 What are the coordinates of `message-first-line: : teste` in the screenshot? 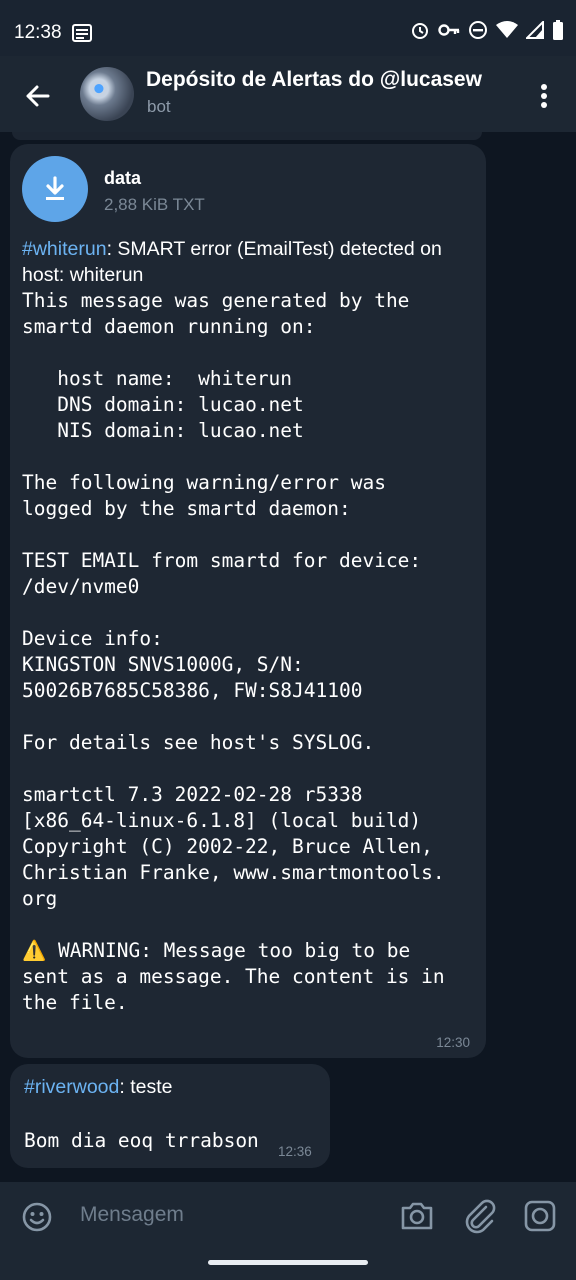 It's located at (146, 1087).